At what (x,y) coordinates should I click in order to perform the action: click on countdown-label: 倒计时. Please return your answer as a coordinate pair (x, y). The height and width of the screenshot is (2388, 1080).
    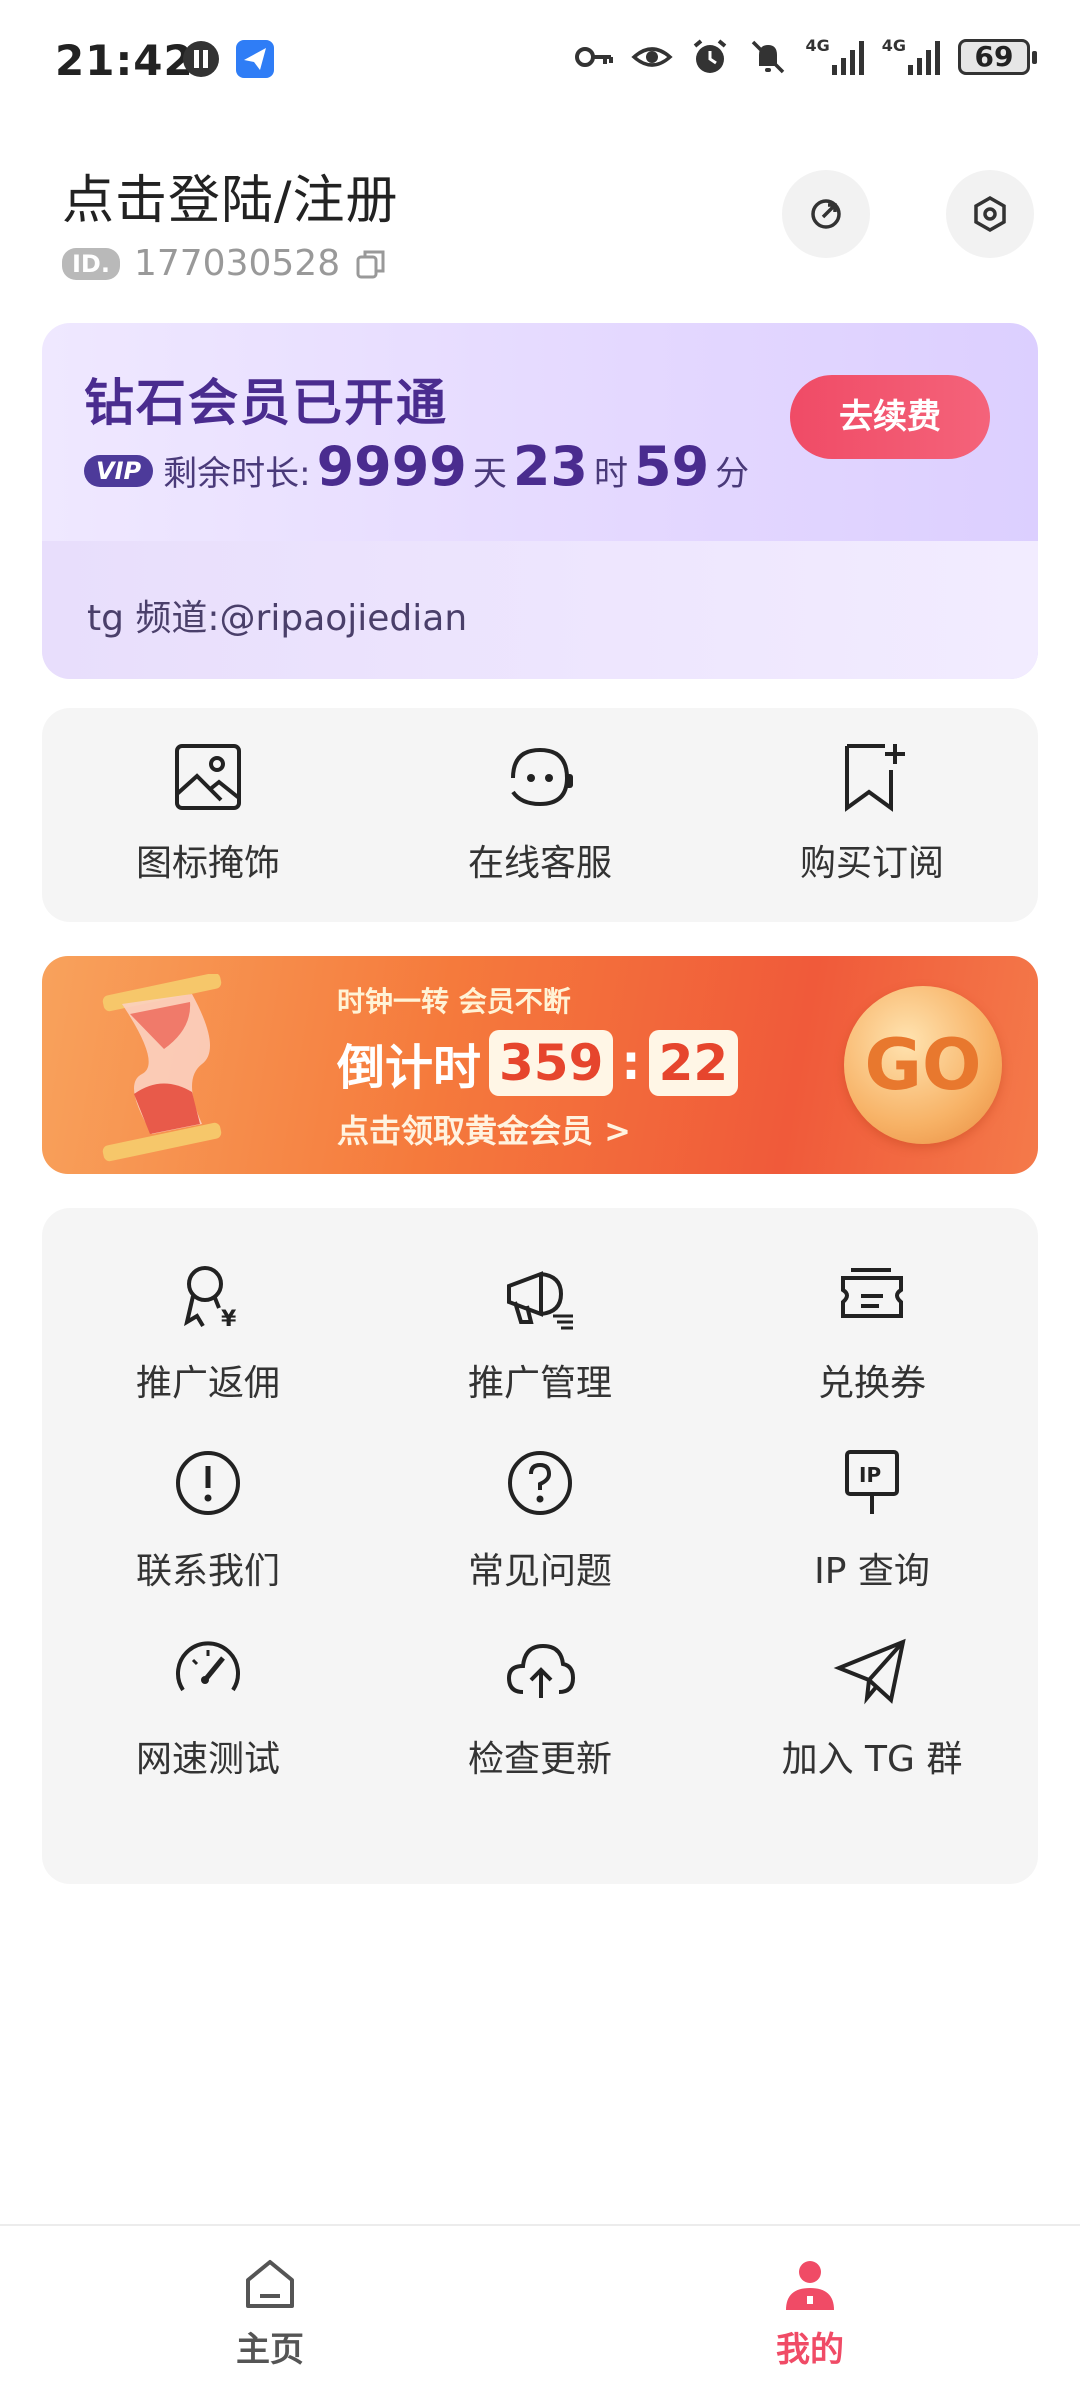
    Looking at the image, I should click on (409, 1068).